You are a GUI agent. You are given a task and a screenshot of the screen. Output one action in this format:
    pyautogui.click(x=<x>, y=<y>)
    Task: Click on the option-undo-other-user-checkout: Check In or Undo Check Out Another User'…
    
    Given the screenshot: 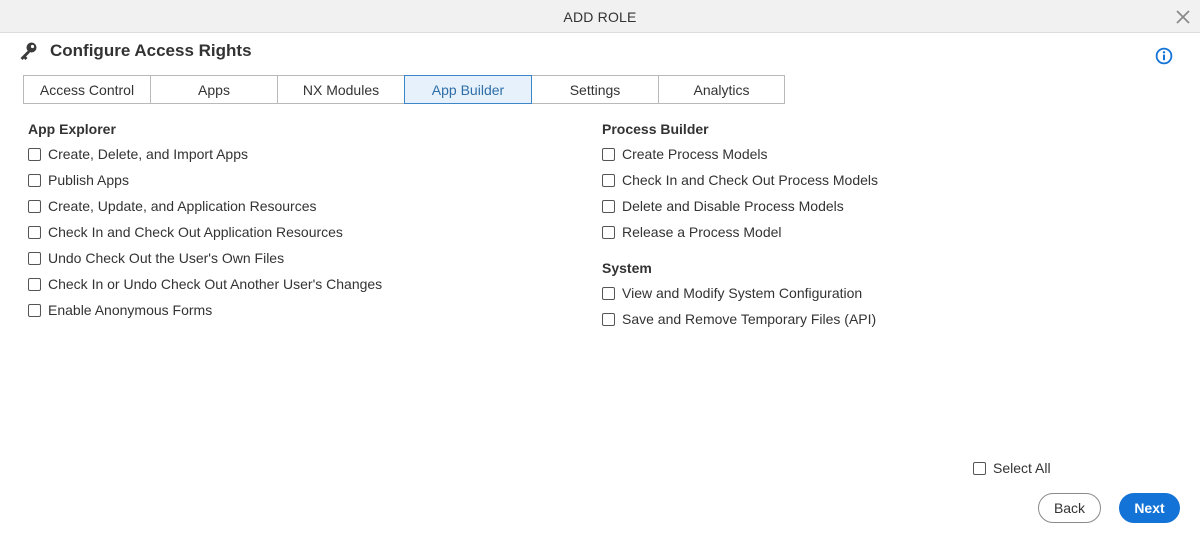 What is the action you would take?
    pyautogui.click(x=205, y=284)
    